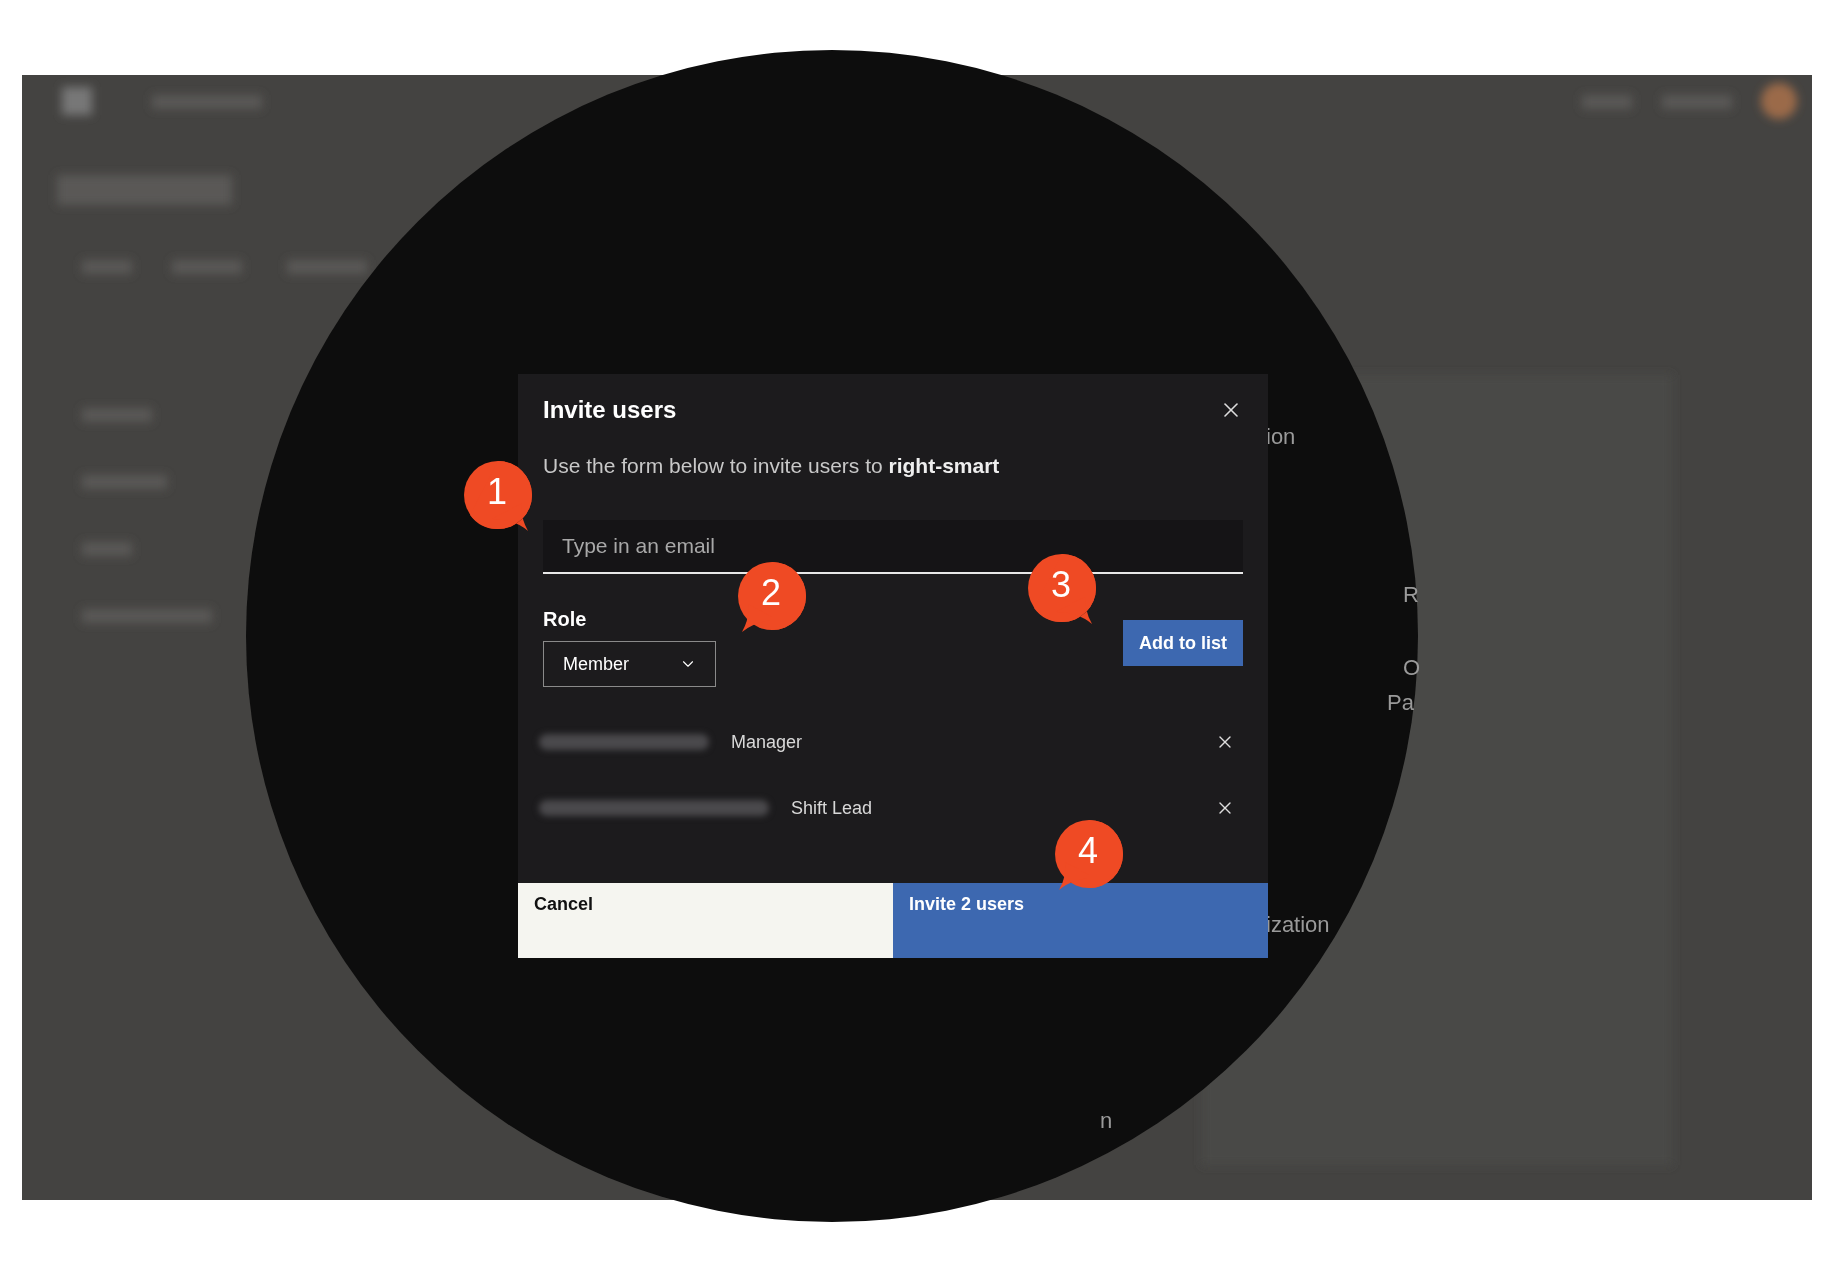 Image resolution: width=1838 pixels, height=1268 pixels. I want to click on background-text: O, so click(1412, 668).